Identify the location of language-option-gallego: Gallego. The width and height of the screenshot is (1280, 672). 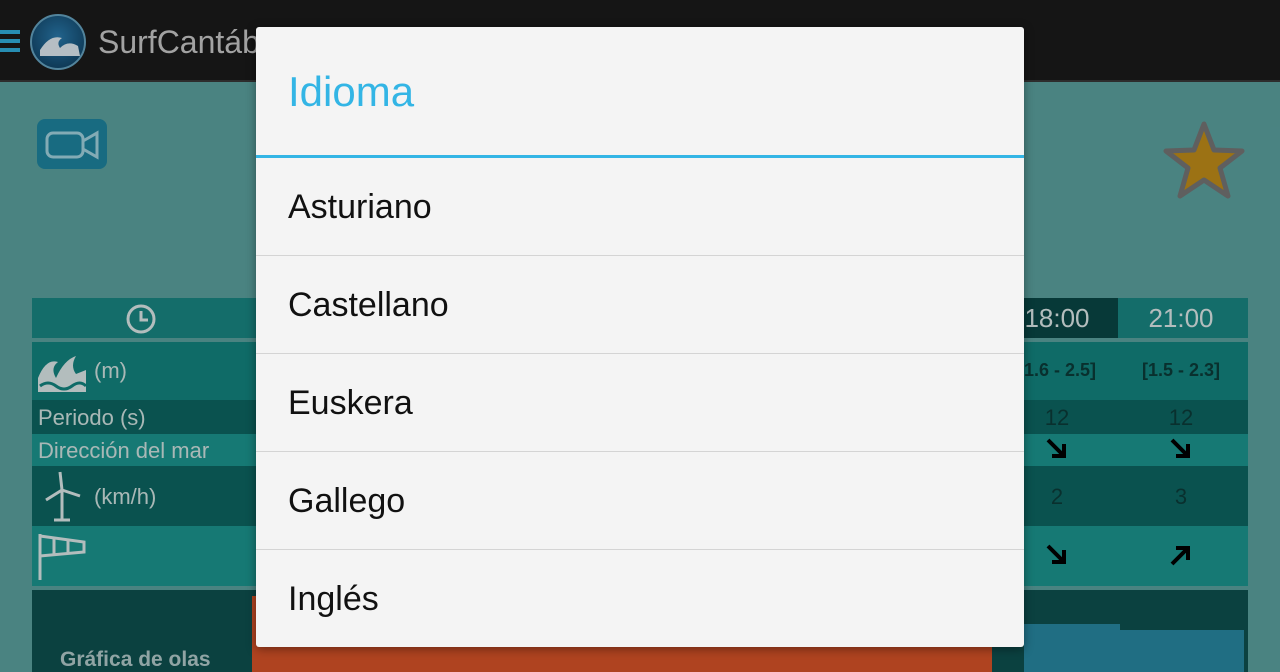
(640, 501).